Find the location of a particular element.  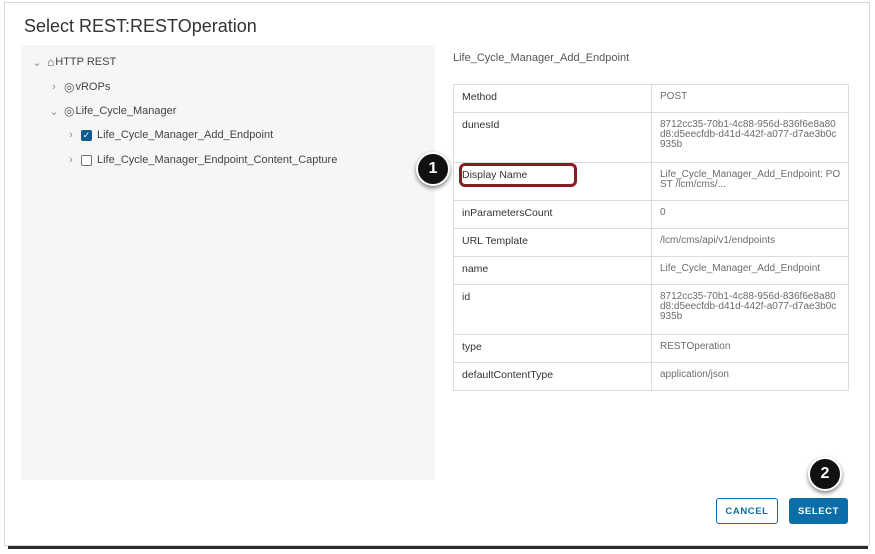

property-value: /lcm/cms/api/v1/endpoints is located at coordinates (750, 242).